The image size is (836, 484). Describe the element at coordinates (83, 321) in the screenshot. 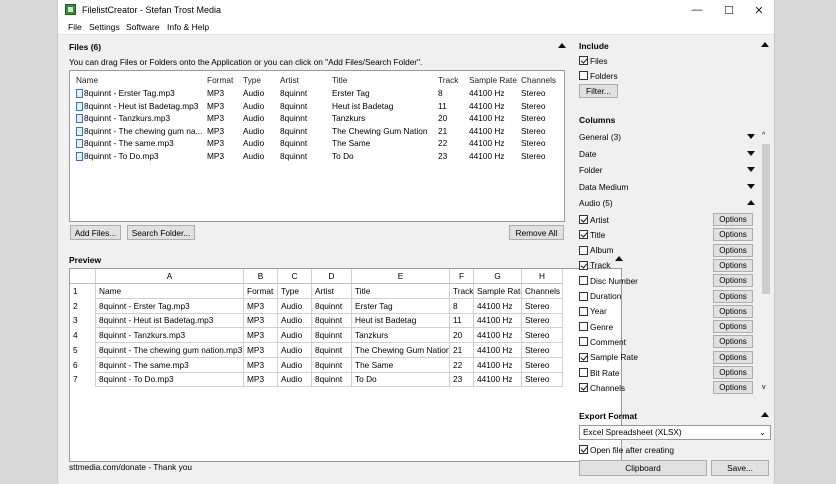

I see `grid-row-number: 3` at that location.